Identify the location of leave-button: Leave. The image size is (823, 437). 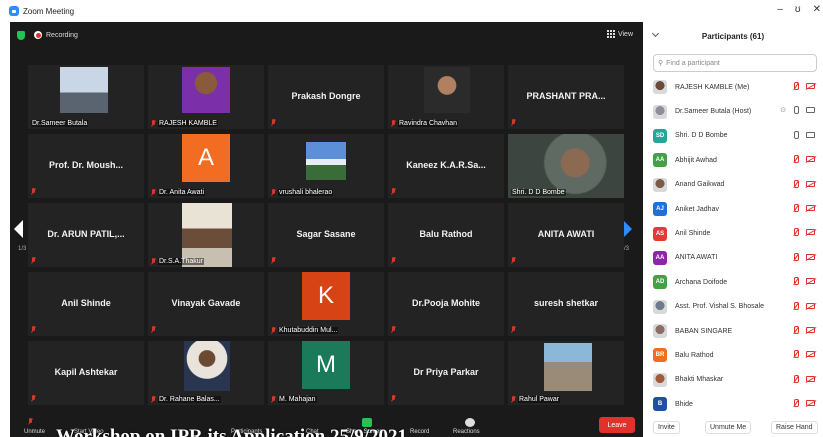
(617, 425).